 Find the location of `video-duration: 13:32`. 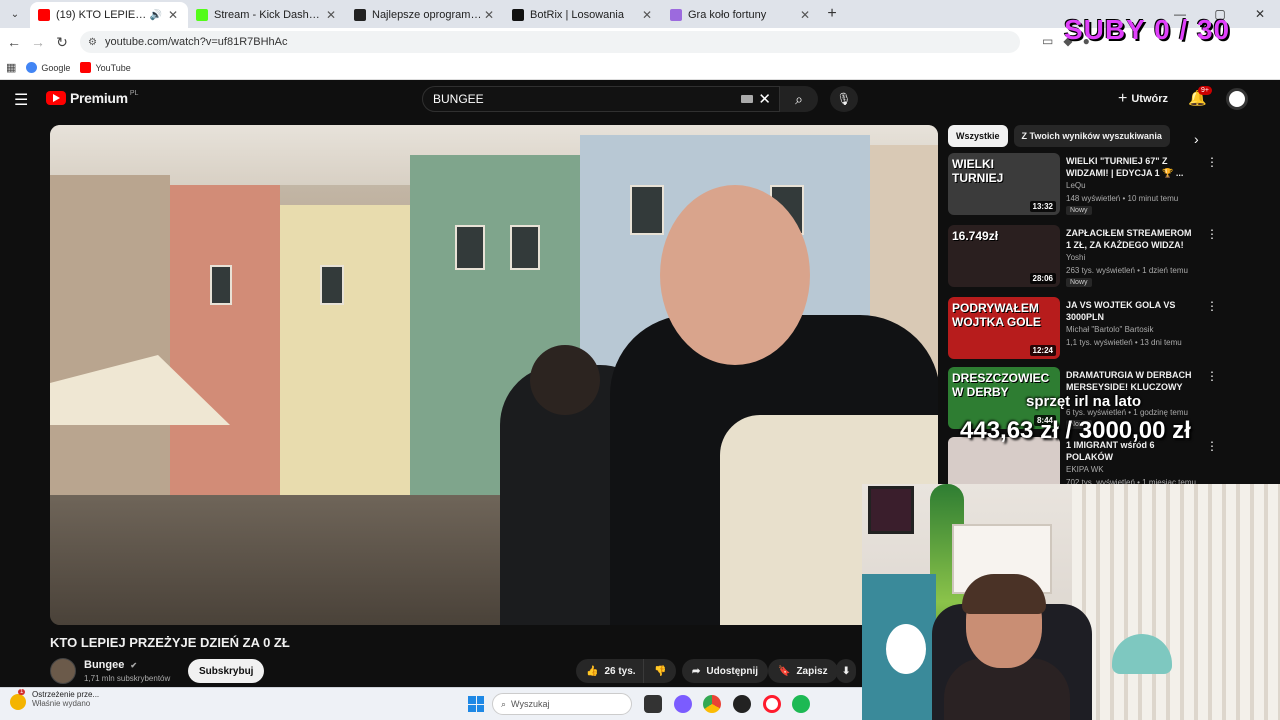

video-duration: 13:32 is located at coordinates (1042, 206).